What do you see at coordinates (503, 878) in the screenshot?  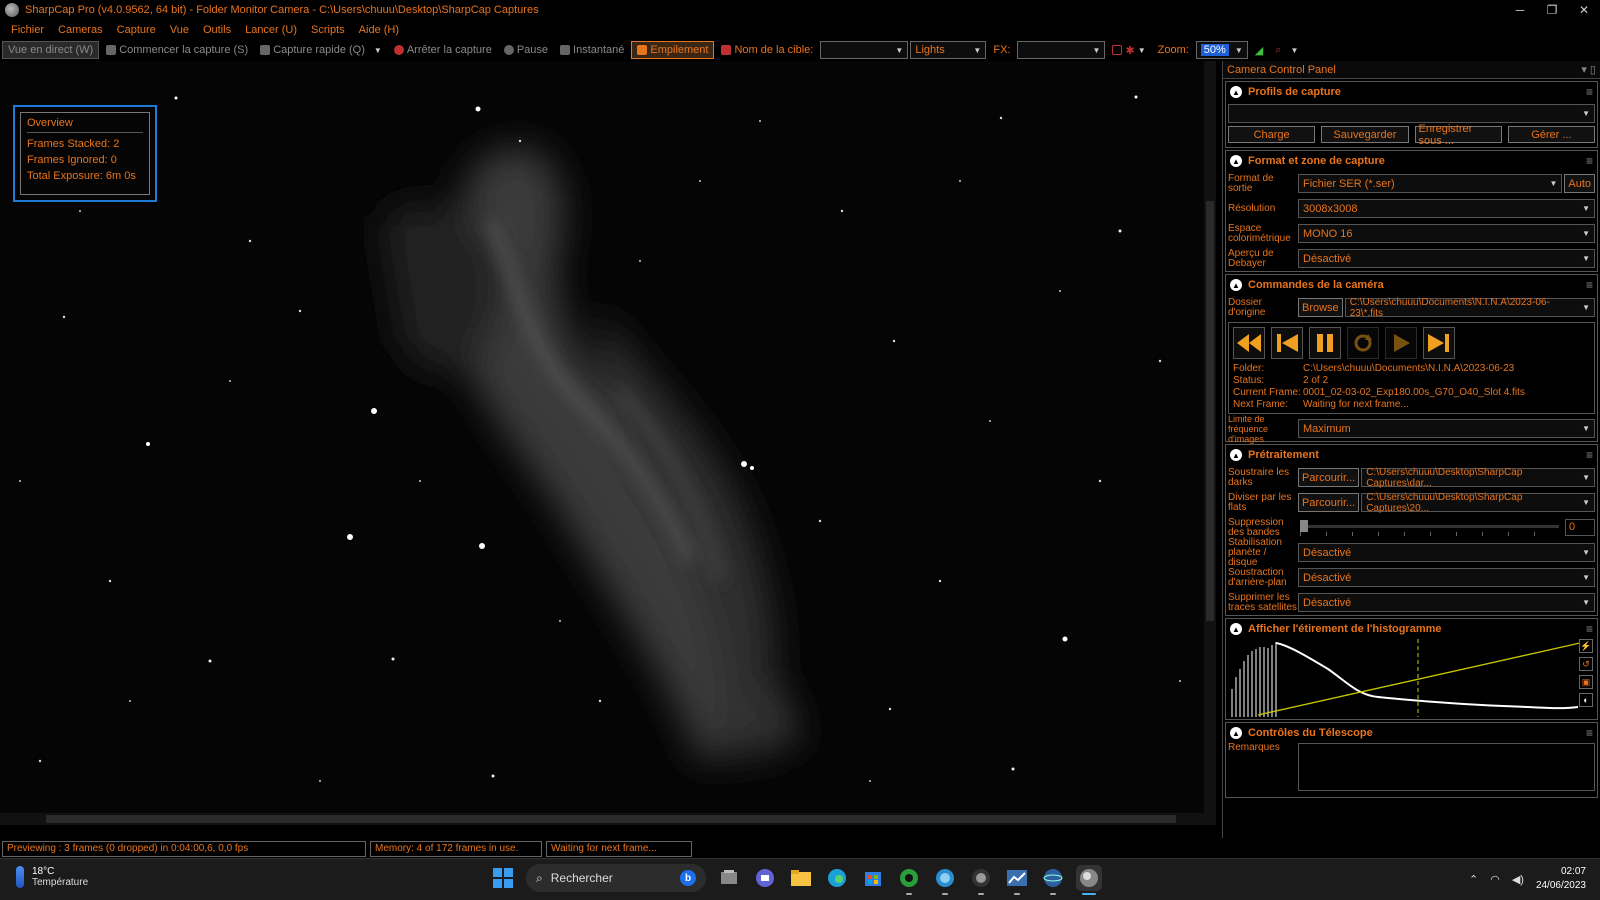 I see `windows-start-icon` at bounding box center [503, 878].